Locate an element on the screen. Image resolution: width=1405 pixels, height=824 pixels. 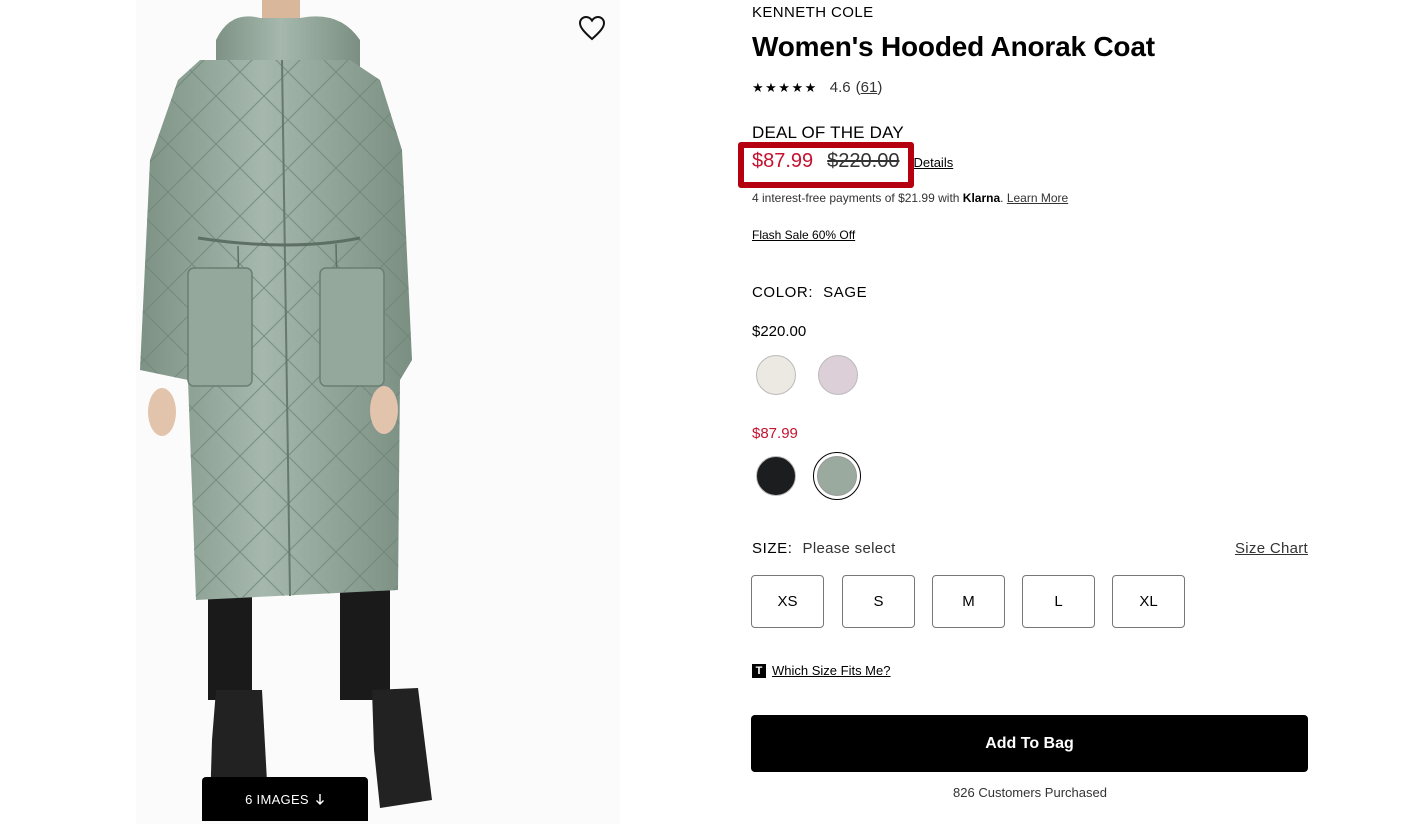
regular-price-group-label: $220.00 is located at coordinates (779, 331).